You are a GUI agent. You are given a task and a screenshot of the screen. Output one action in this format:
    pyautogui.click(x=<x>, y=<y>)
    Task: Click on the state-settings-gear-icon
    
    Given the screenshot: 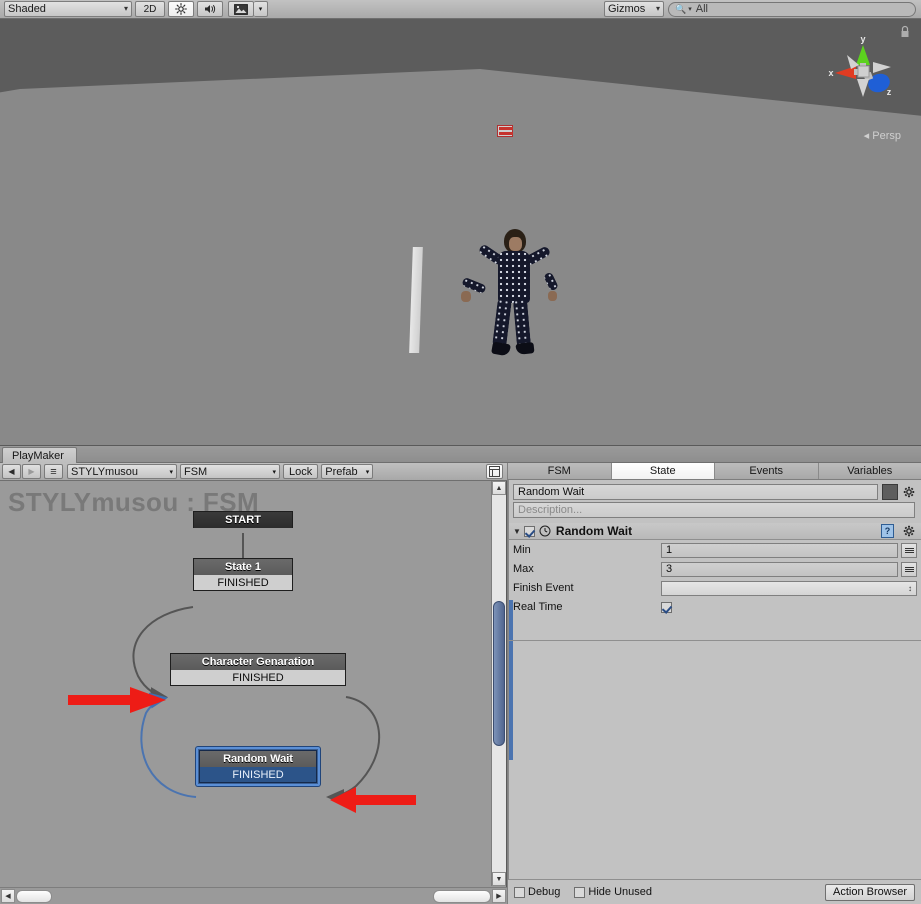 What is the action you would take?
    pyautogui.click(x=909, y=492)
    